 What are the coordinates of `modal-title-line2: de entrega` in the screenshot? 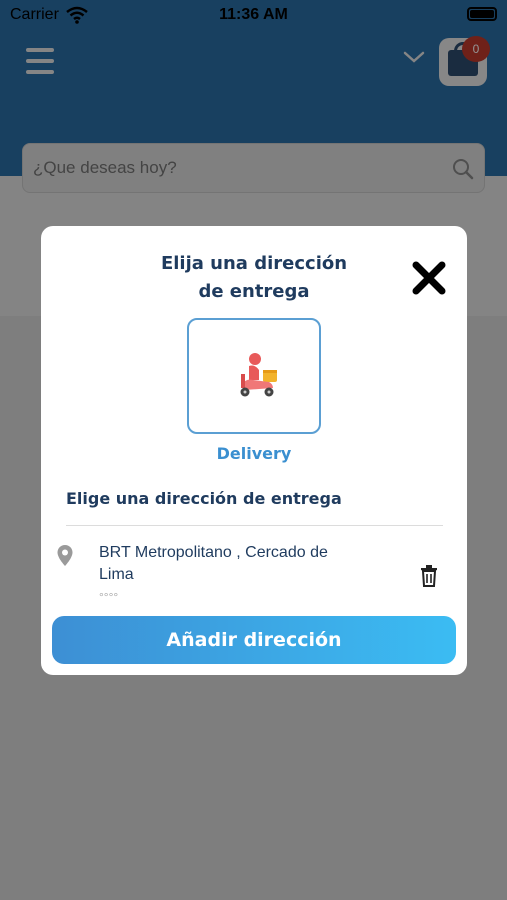 It's located at (254, 291).